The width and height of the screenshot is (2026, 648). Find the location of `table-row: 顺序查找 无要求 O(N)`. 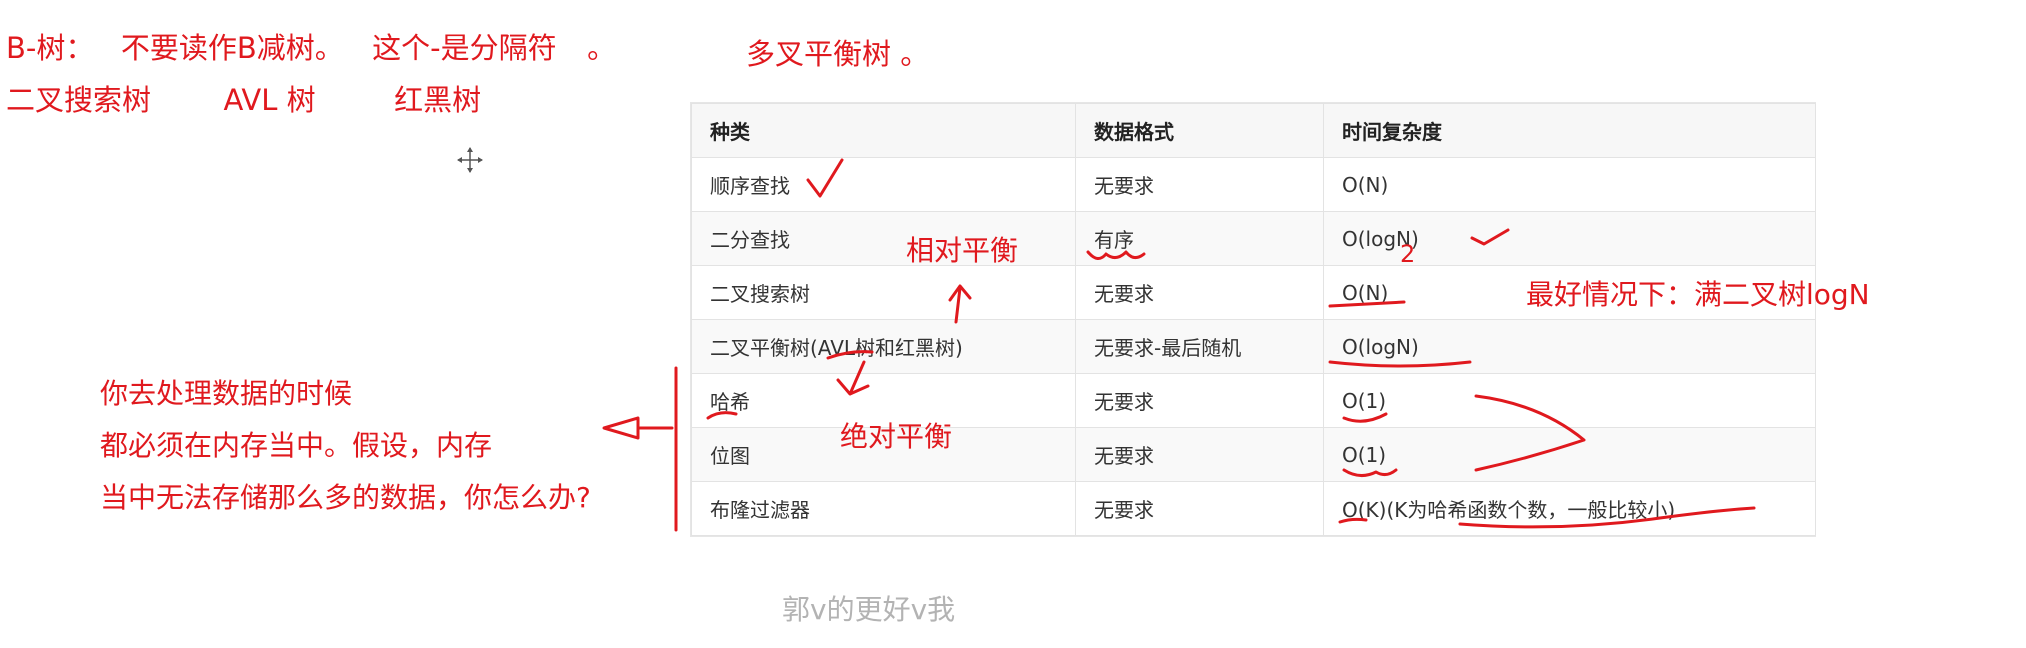

table-row: 顺序查找 无要求 O(N) is located at coordinates (1253, 184).